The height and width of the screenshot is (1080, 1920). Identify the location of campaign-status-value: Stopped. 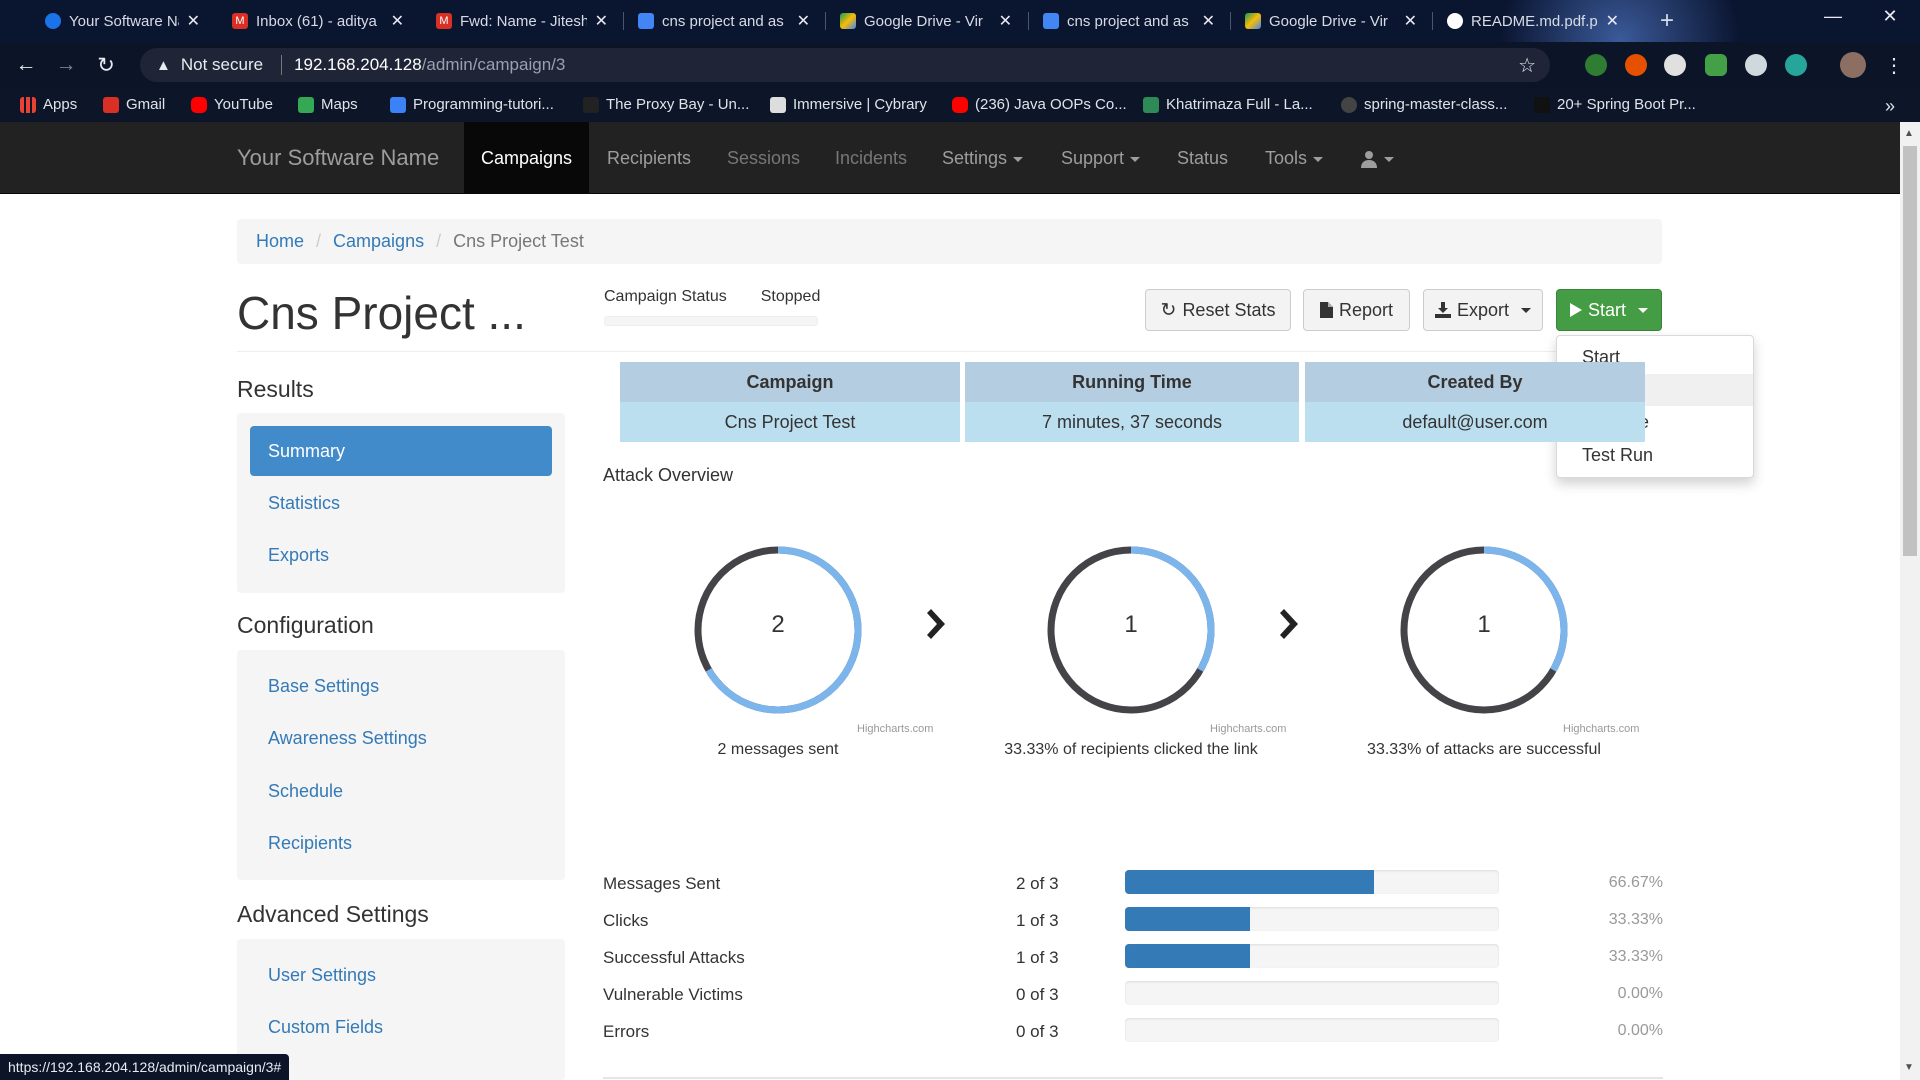
(790, 296).